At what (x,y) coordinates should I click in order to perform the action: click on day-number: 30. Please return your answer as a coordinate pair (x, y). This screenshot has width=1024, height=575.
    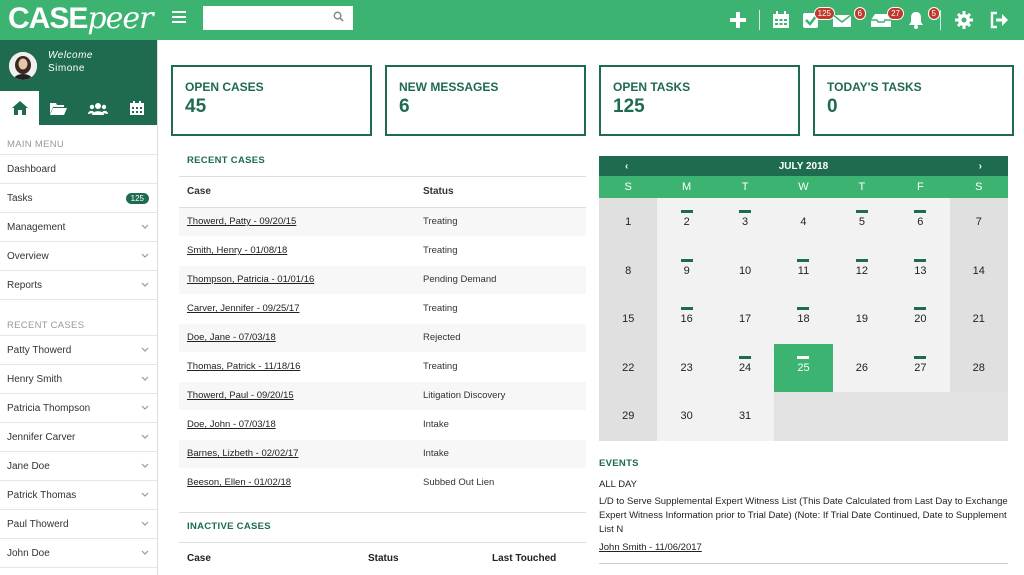
    Looking at the image, I should click on (686, 416).